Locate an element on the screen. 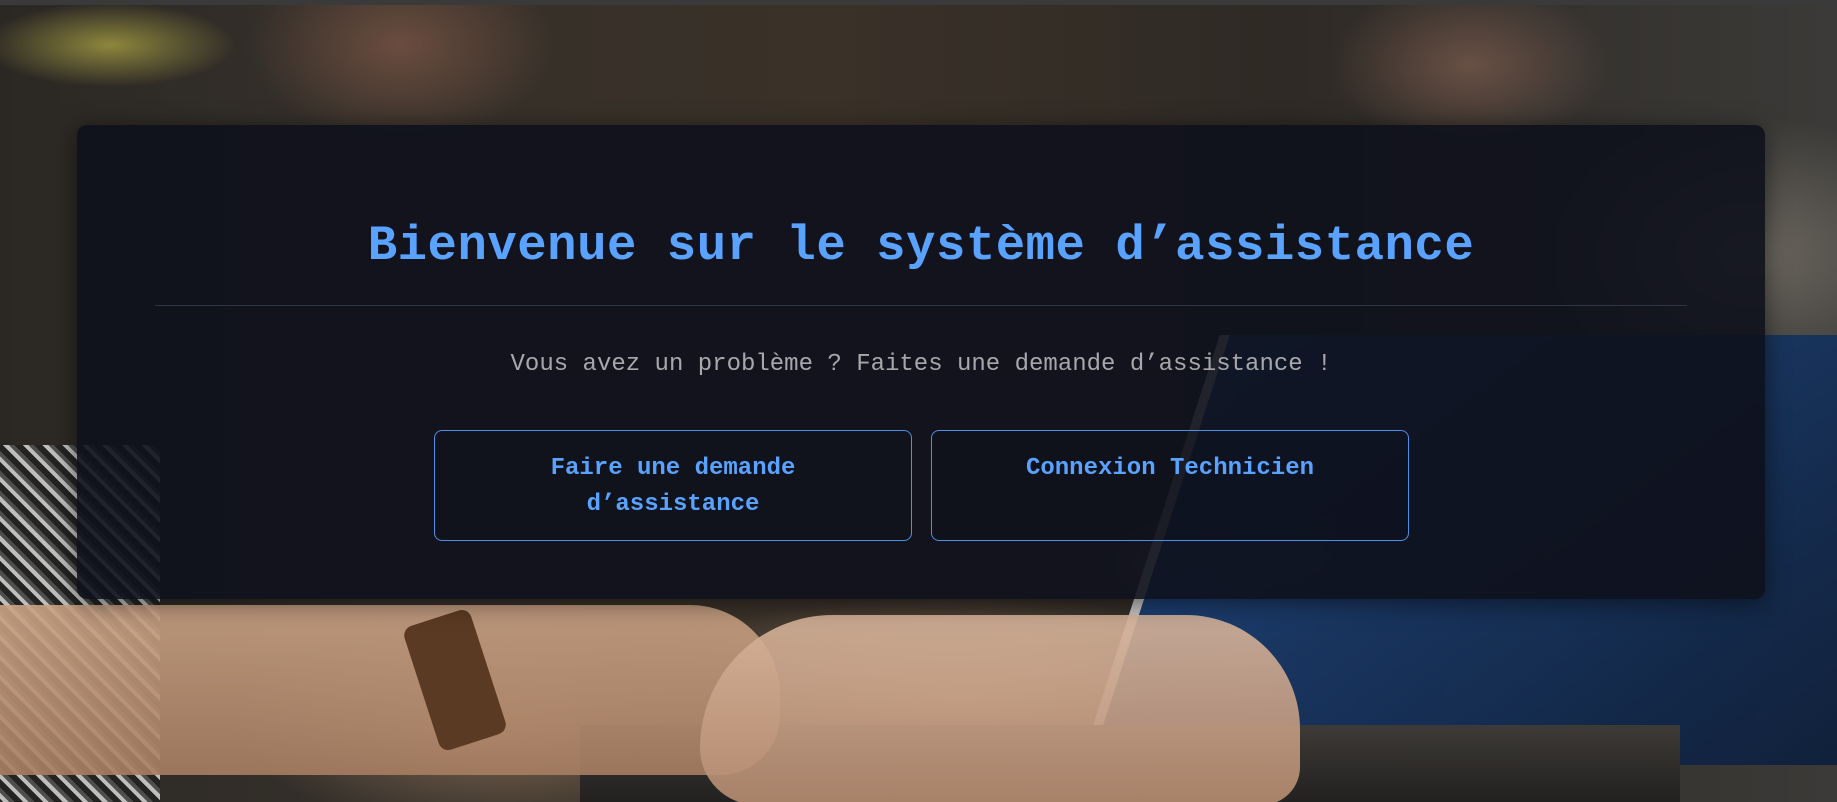 This screenshot has width=1837, height=802. technician-login-button: Connexion Technicien is located at coordinates (1170, 485).